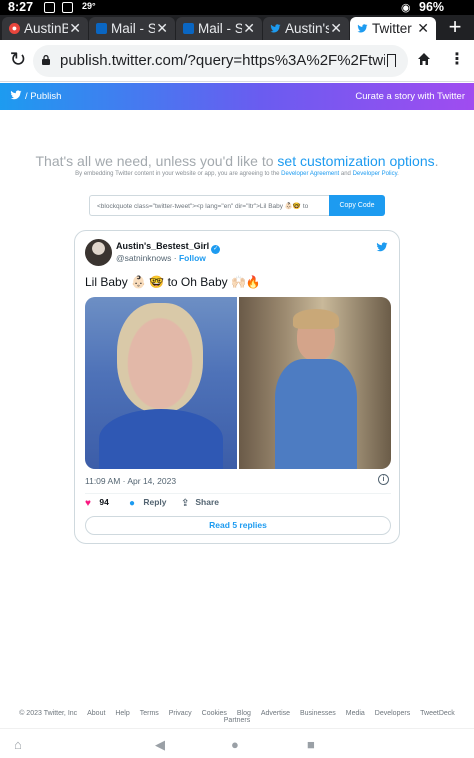 The height and width of the screenshot is (758, 474). Describe the element at coordinates (43, 96) in the screenshot. I see `publish-label: / Publish` at that location.